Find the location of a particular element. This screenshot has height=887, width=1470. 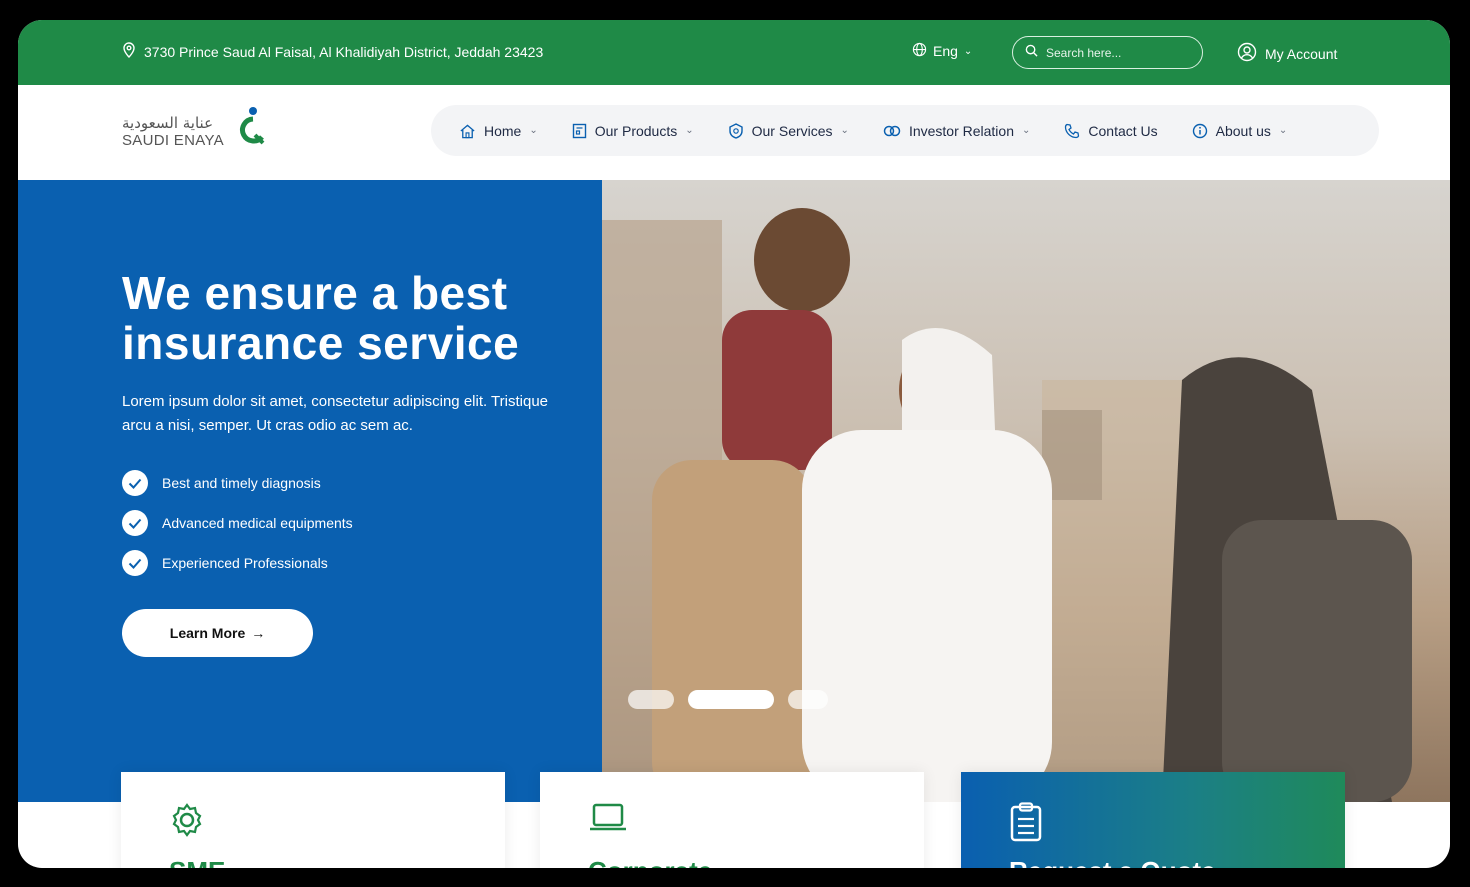

my-account-link: My Account is located at coordinates (1287, 53).